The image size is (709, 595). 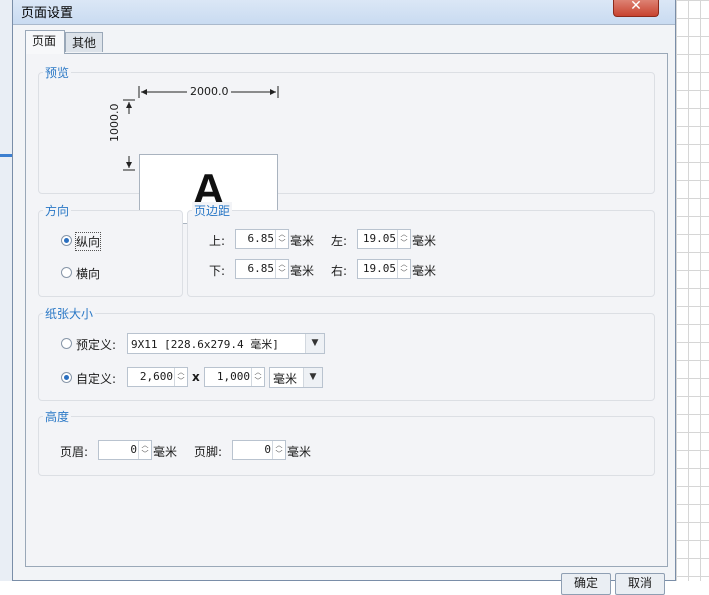 I want to click on portrait-label: 纵向, so click(x=88, y=241).